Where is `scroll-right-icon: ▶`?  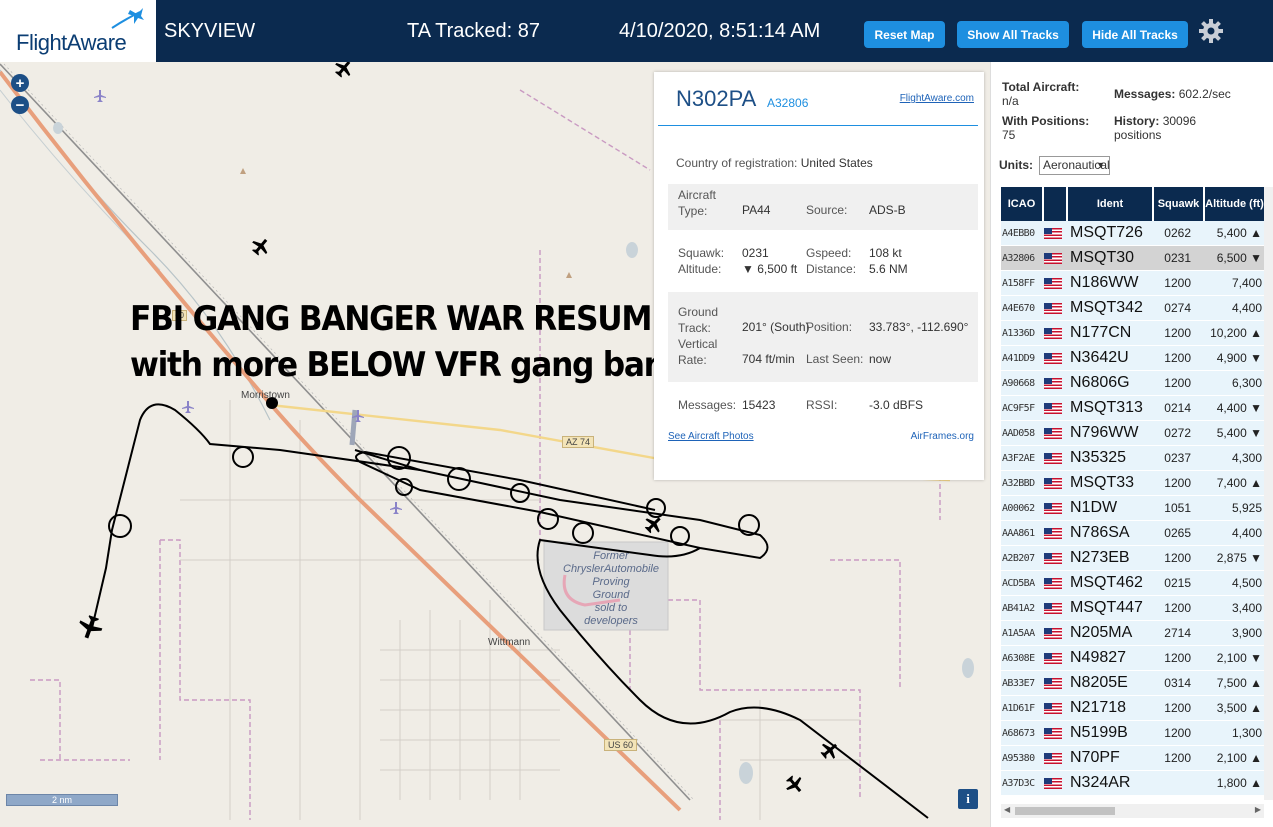 scroll-right-icon: ▶ is located at coordinates (1258, 809).